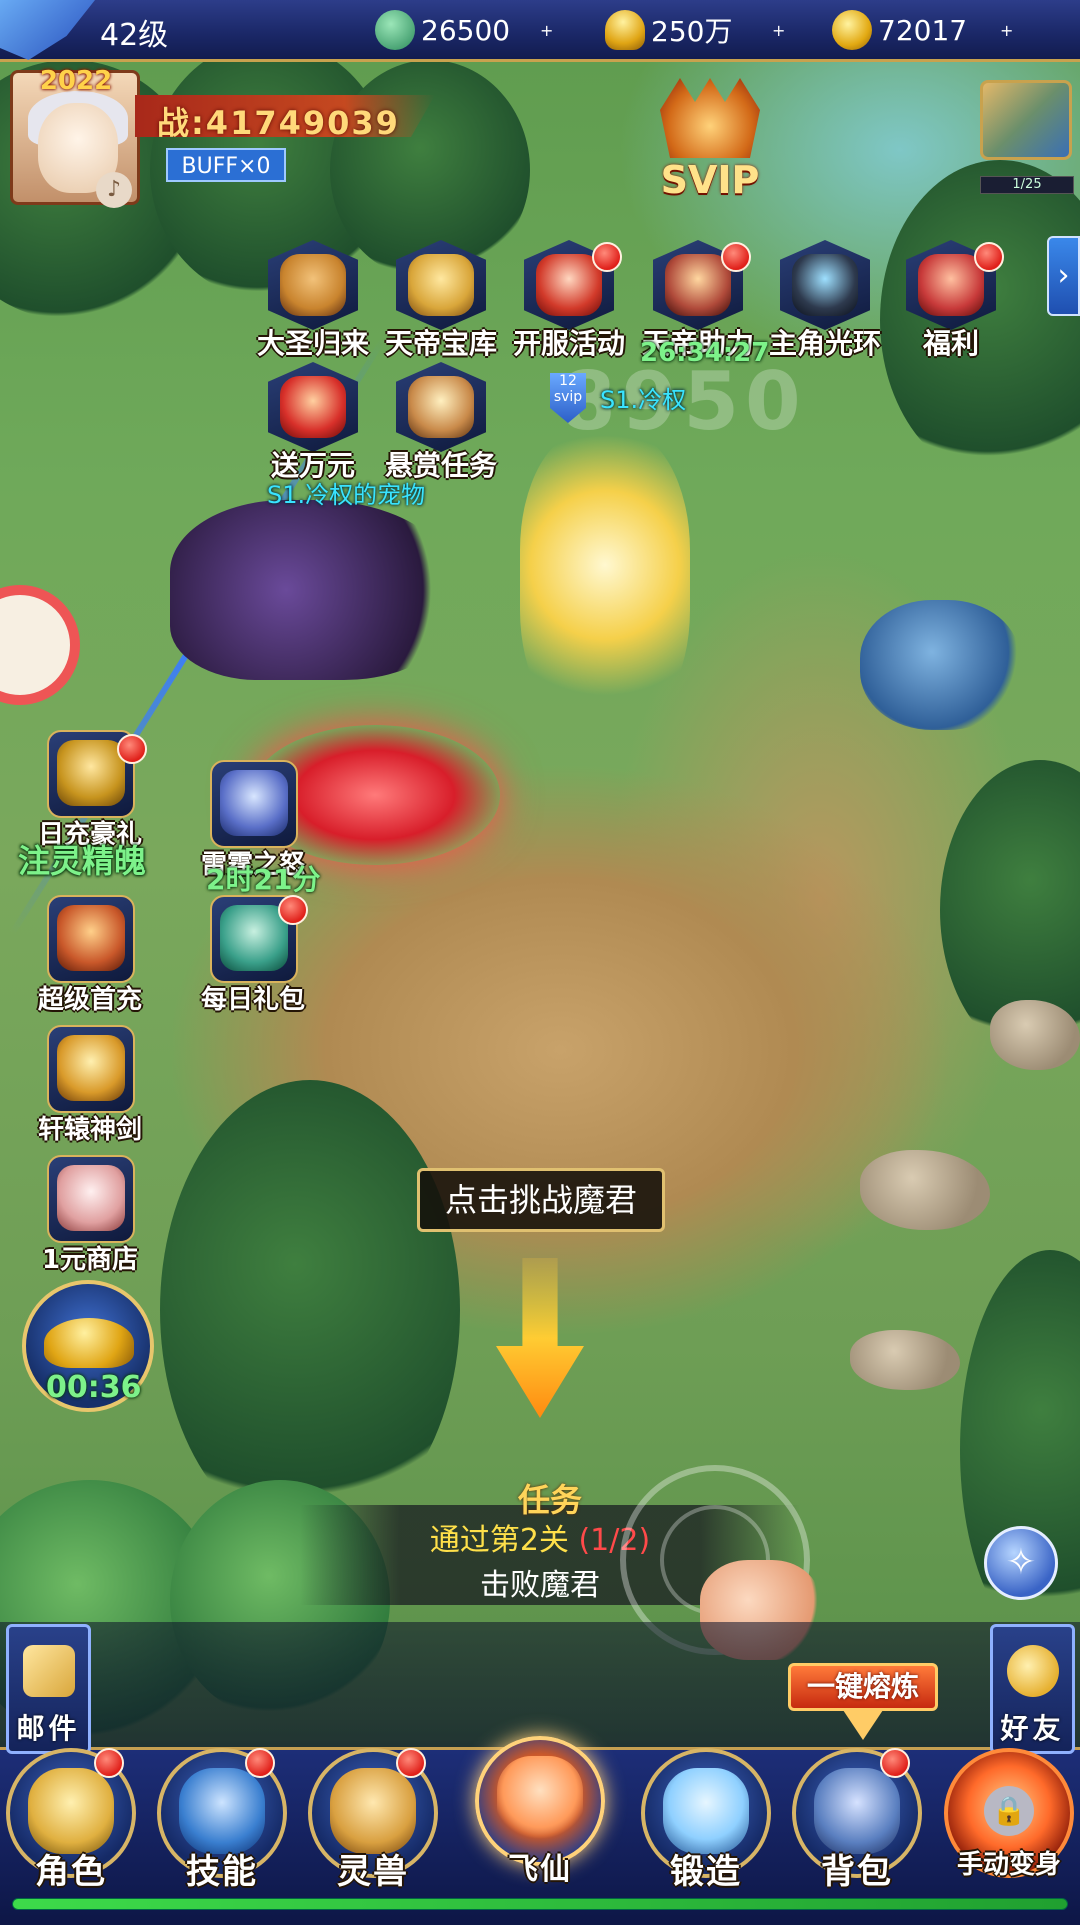  I want to click on fortune-bag-icon, so click(951, 285).